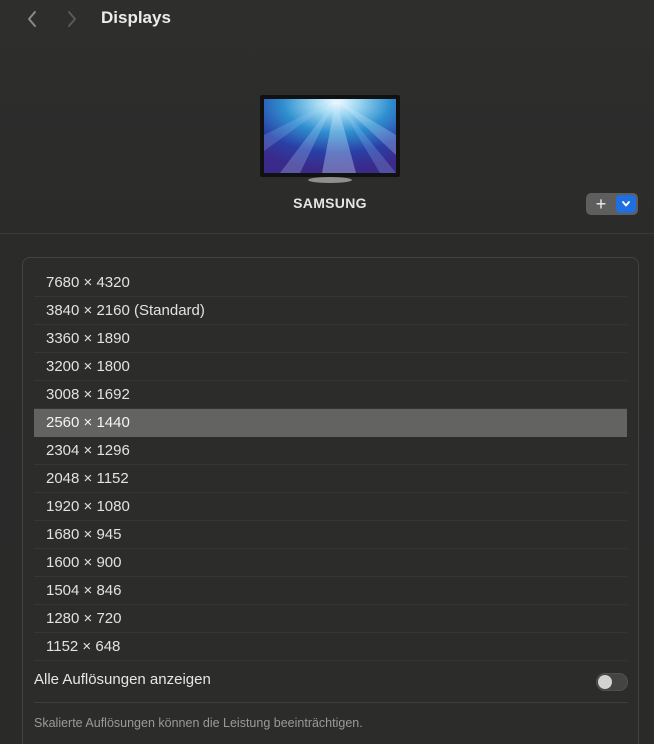 The width and height of the screenshot is (654, 744). What do you see at coordinates (330, 283) in the screenshot?
I see `resolution-option: 7680 × 4320` at bounding box center [330, 283].